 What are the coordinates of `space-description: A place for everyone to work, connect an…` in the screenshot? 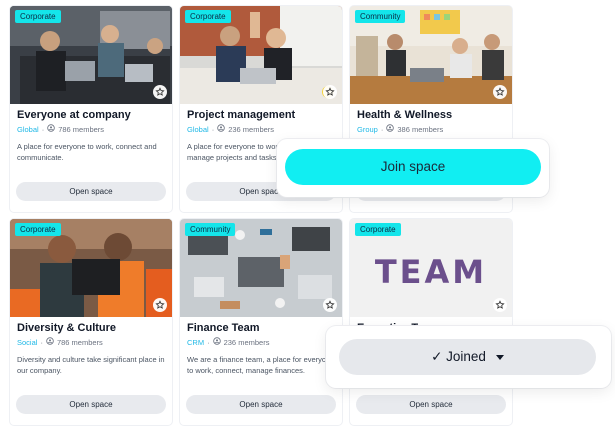 It's located at (87, 152).